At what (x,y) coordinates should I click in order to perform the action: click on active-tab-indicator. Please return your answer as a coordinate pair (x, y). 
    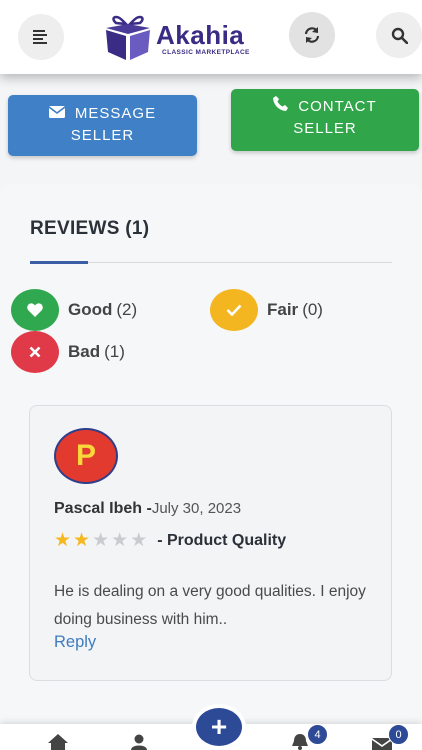
    Looking at the image, I should click on (59, 262).